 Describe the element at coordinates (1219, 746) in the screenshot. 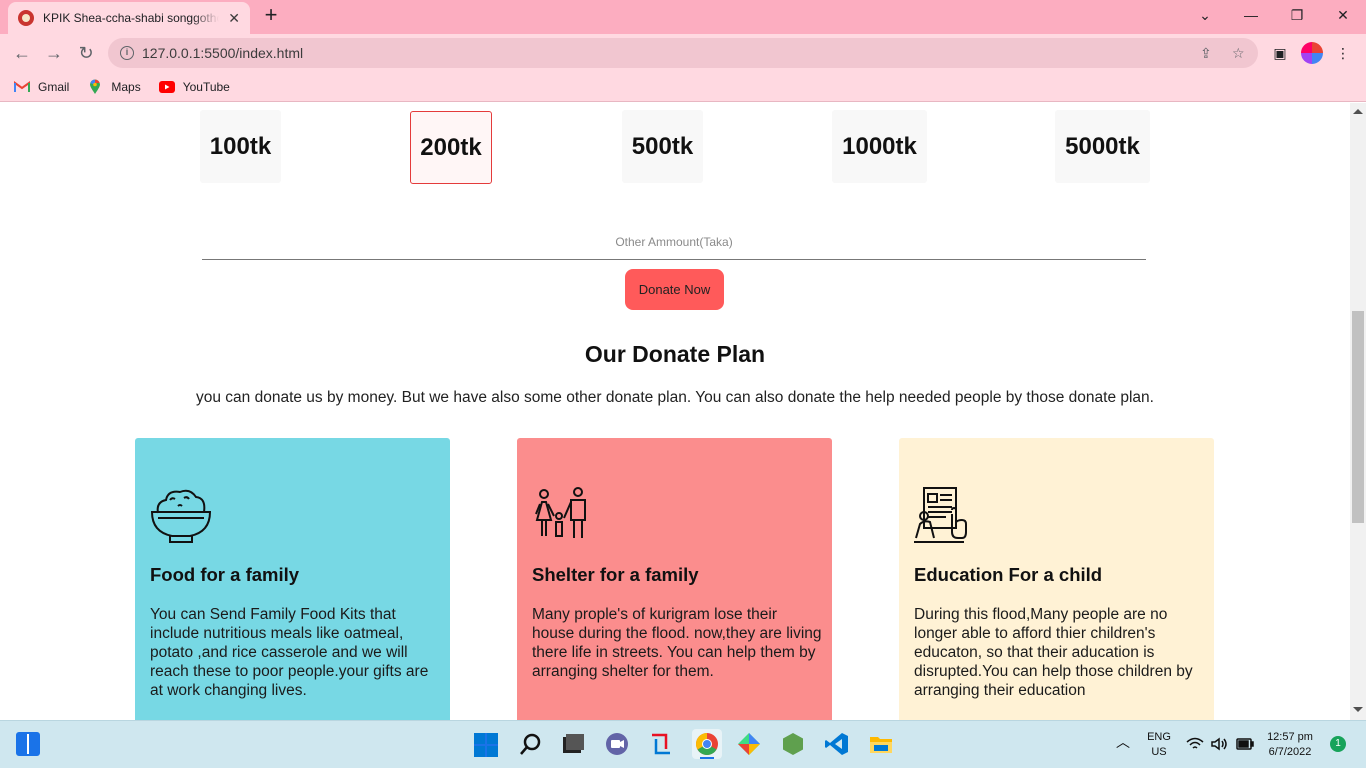

I see `volume-icon` at that location.